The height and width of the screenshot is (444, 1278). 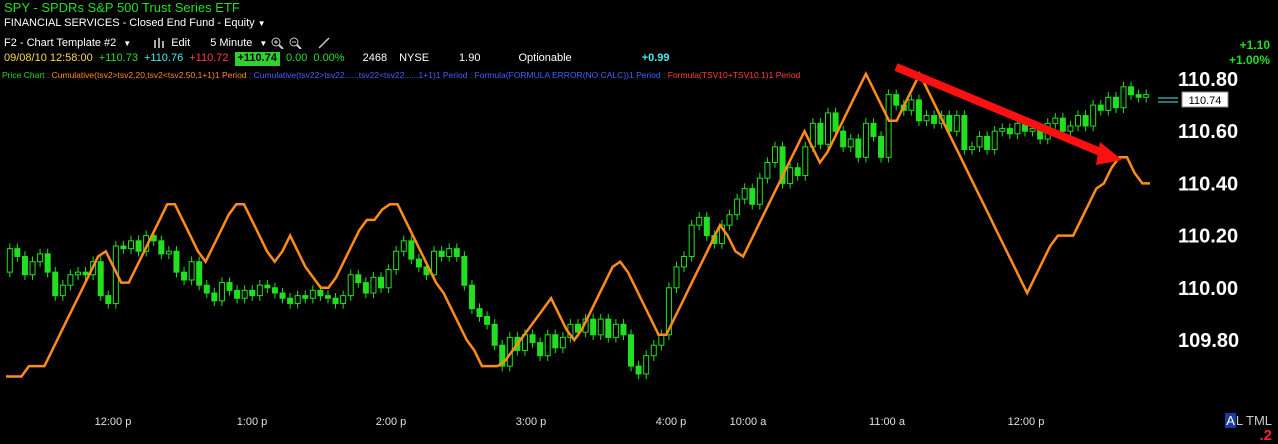 I want to click on corner-tabs-label: L TML, so click(x=1254, y=420).